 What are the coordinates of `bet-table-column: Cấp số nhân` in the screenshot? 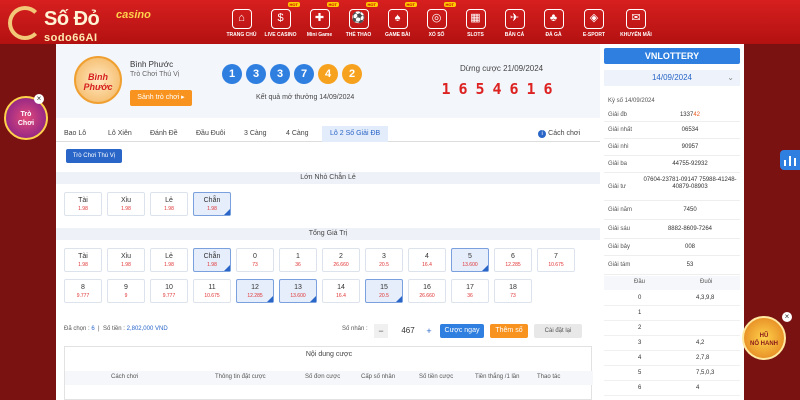 It's located at (378, 377).